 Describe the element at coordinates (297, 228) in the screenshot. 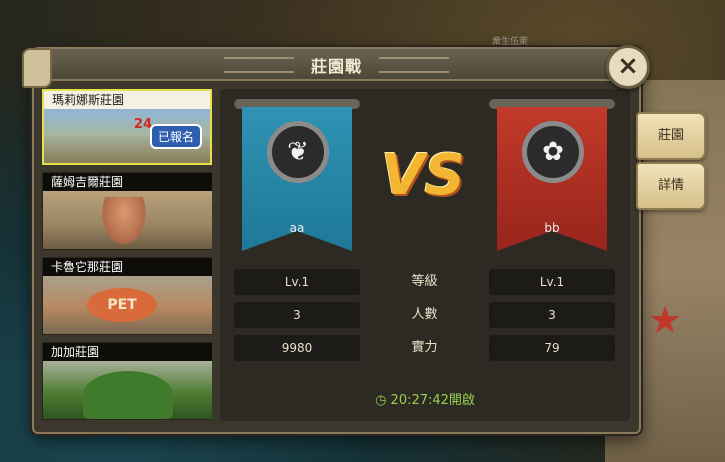

I see `left-guild-name: aa` at that location.